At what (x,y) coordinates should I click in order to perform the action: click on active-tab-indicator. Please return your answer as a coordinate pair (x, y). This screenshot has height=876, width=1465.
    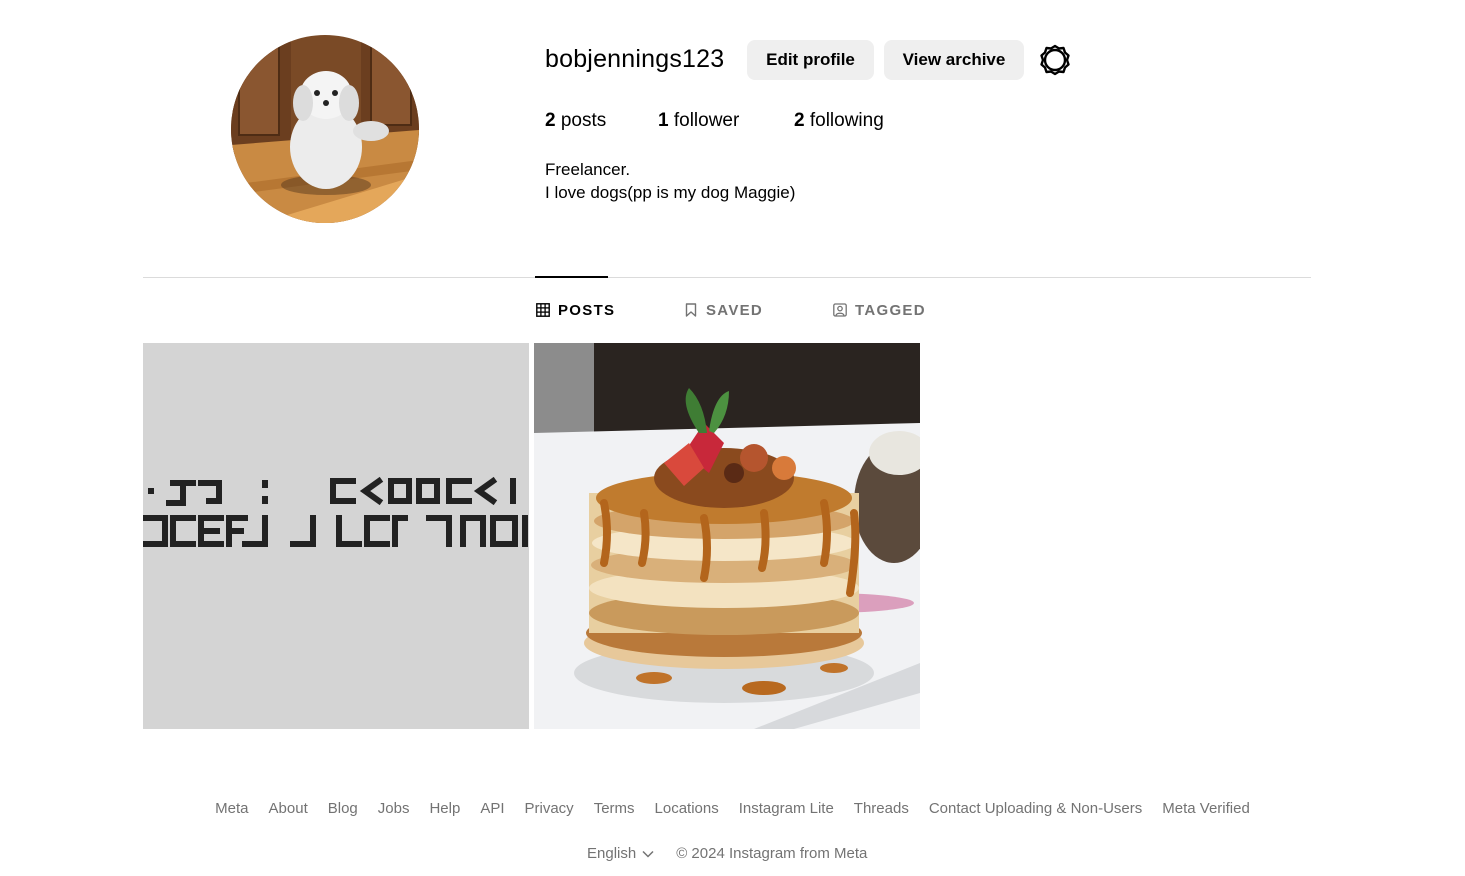
    Looking at the image, I should click on (571, 277).